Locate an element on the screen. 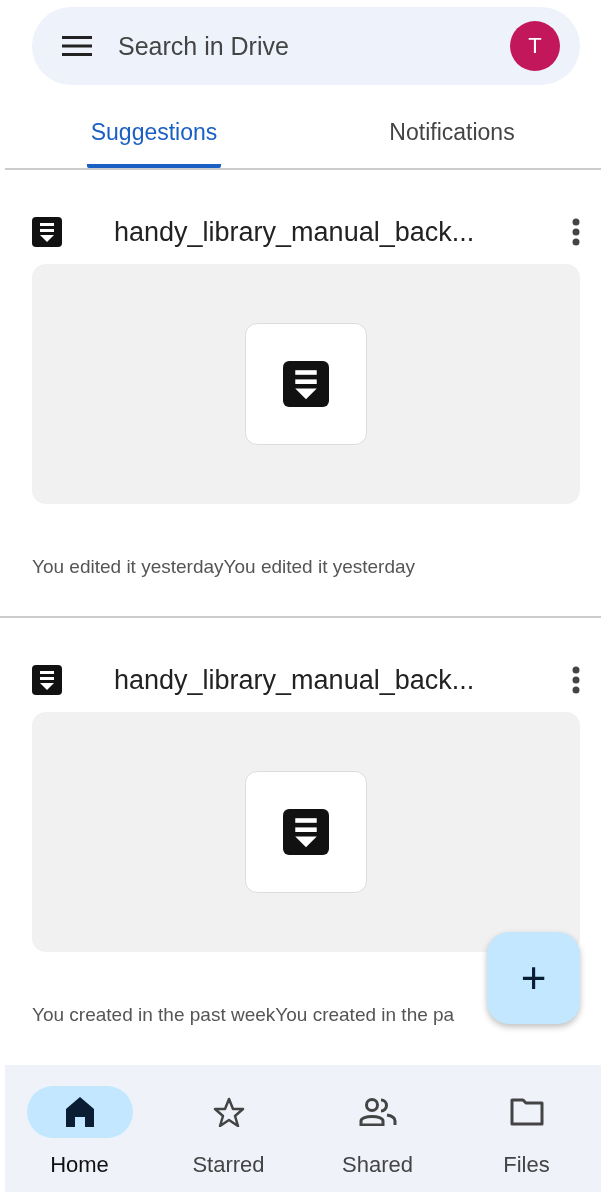  search-bar: Search in Drive T is located at coordinates (306, 46).